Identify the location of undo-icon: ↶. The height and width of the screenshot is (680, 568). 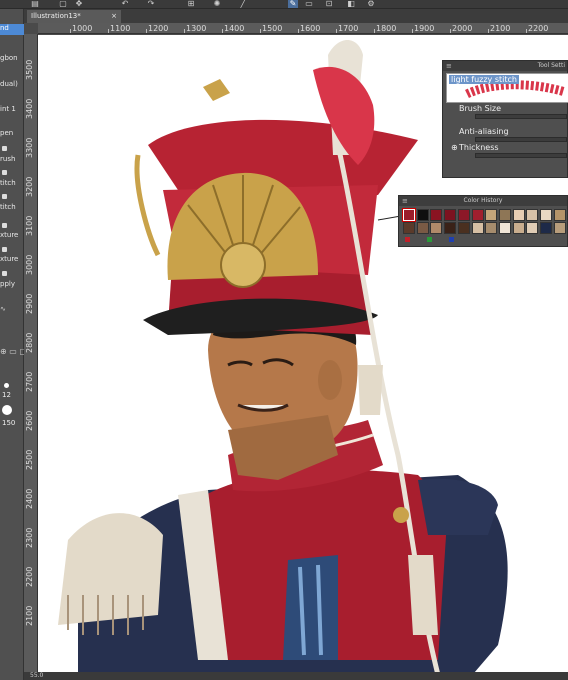
(125, 4).